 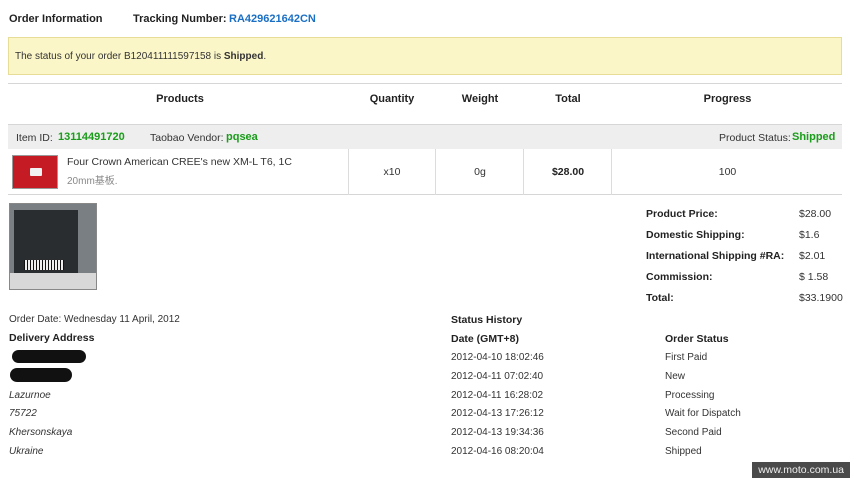 I want to click on status-history-title: Status History, so click(x=487, y=320).